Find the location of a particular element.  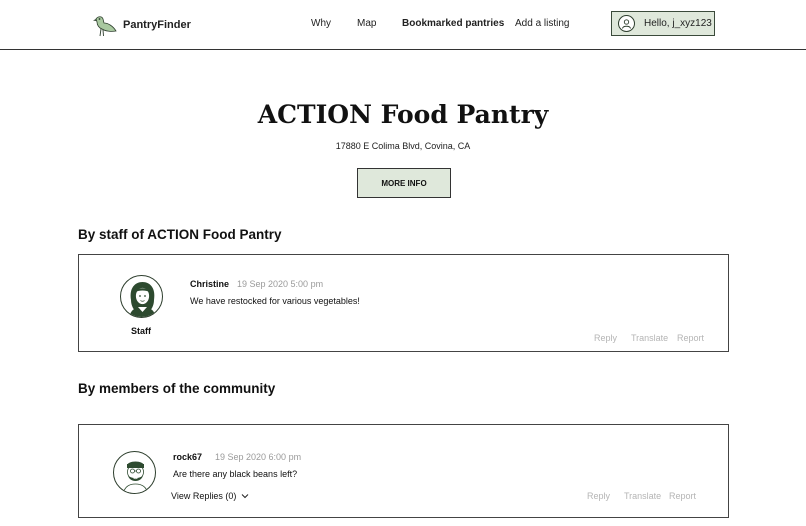

page-title: ACTION Food Pantry is located at coordinates (403, 114).